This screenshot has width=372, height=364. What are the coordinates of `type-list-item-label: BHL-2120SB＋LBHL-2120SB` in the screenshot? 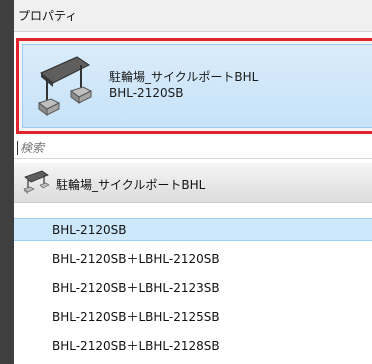 It's located at (136, 259).